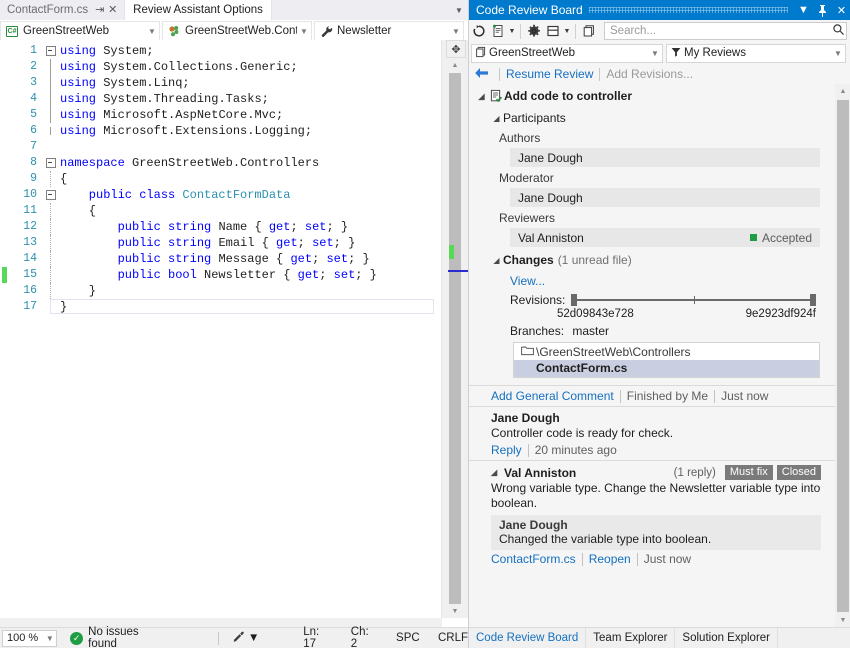 The height and width of the screenshot is (648, 850). I want to click on copy-icon, so click(588, 31).